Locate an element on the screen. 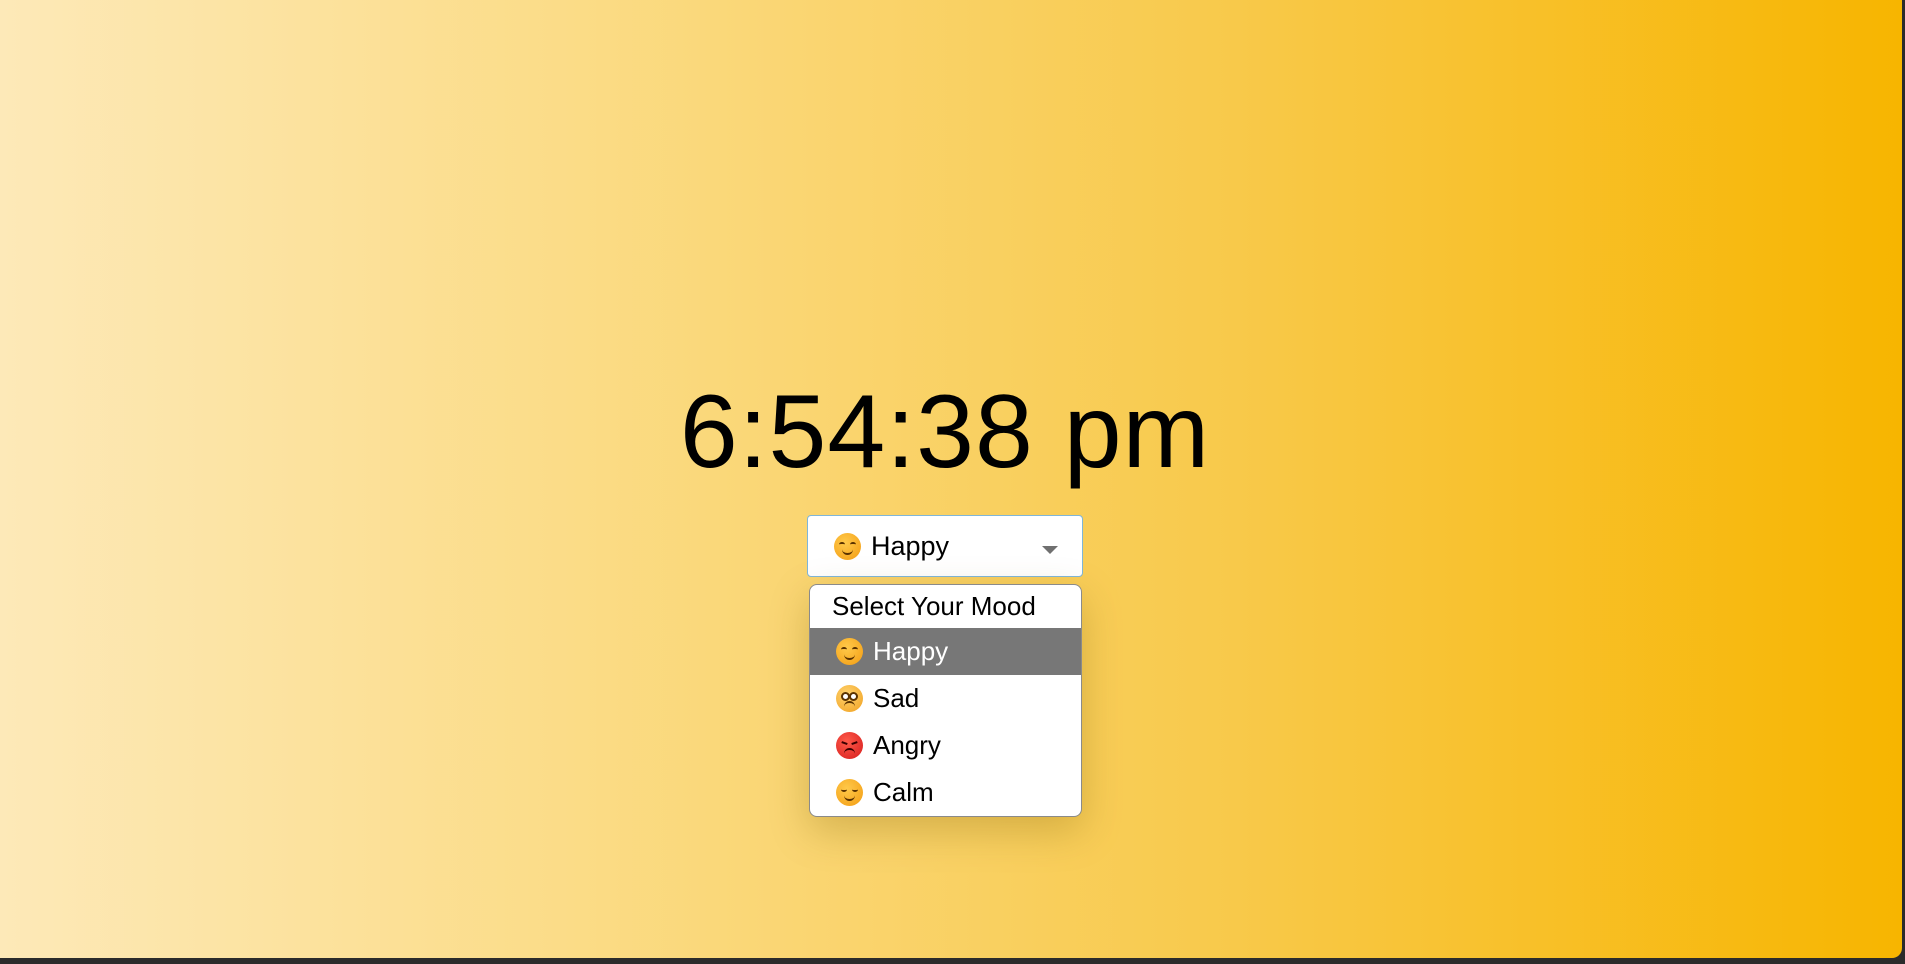 This screenshot has width=1905, height=964. mood-option-angry: Angry is located at coordinates (945, 745).